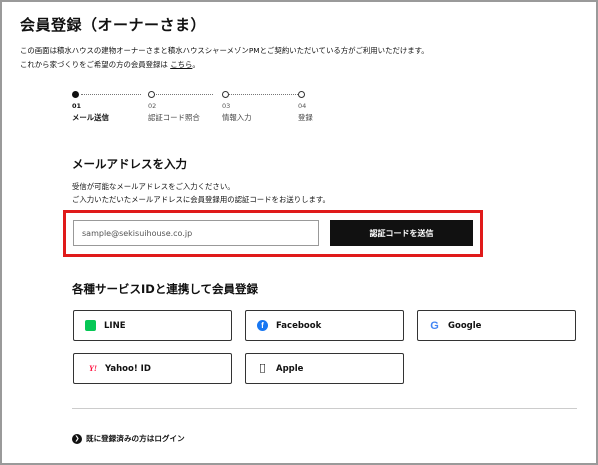 The width and height of the screenshot is (598, 465). I want to click on facebook-button-label: Facebook, so click(299, 325).